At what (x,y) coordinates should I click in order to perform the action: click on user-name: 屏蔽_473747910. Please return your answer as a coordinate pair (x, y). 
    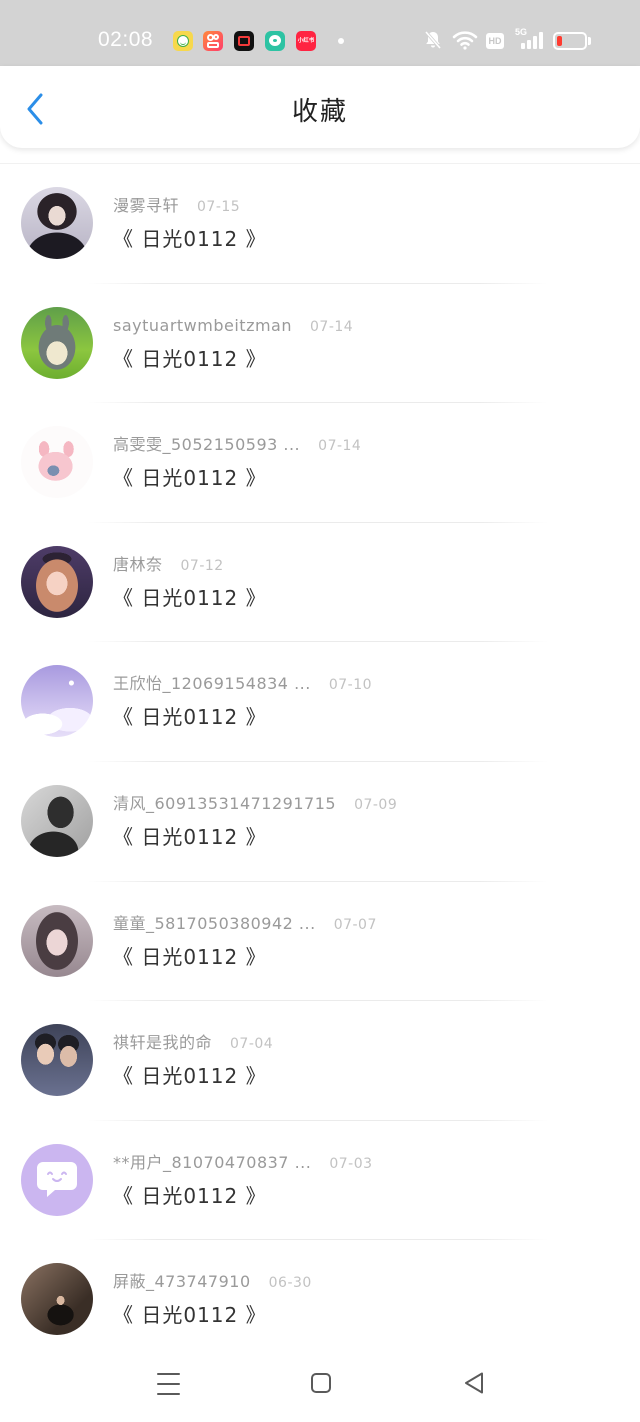
    Looking at the image, I should click on (182, 1282).